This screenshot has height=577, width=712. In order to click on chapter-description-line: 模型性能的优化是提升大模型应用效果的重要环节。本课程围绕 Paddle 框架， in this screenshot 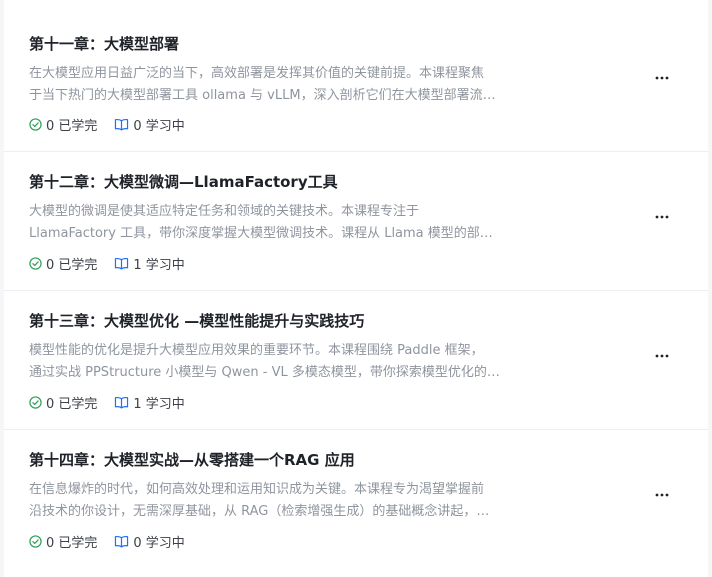, I will do `click(256, 350)`.